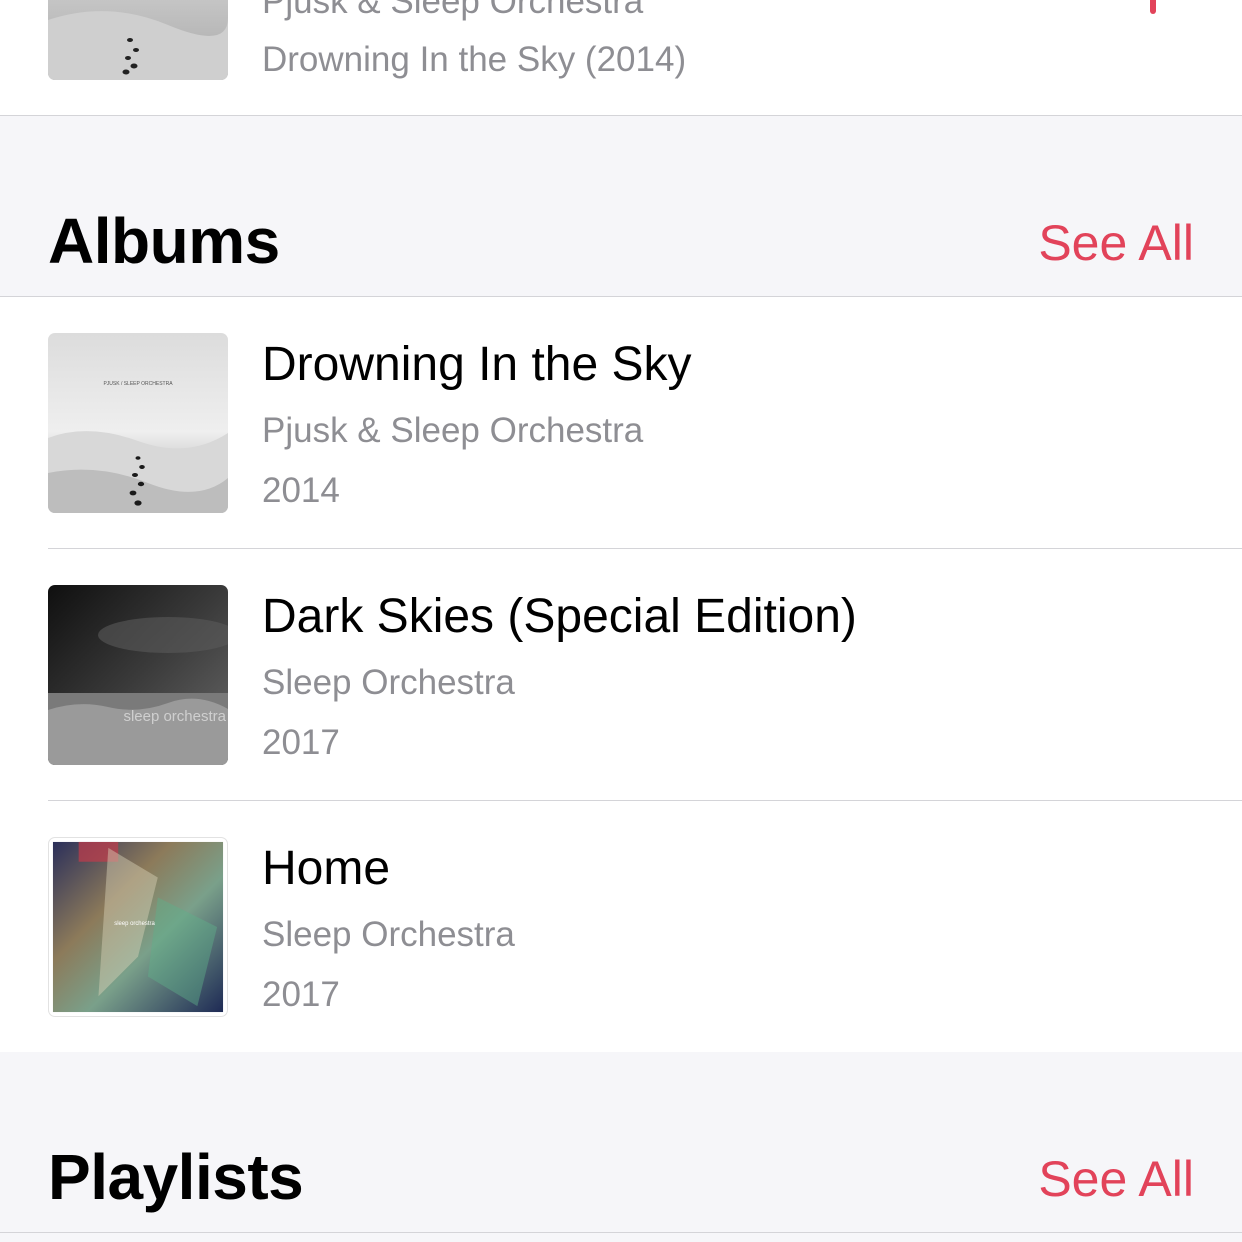 The height and width of the screenshot is (1242, 1242). Describe the element at coordinates (1153, 7) in the screenshot. I see `more-button` at that location.